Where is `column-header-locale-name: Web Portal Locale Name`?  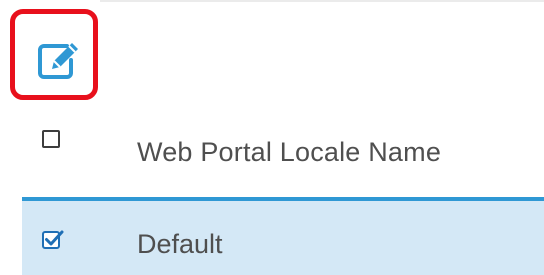
column-header-locale-name: Web Portal Locale Name is located at coordinates (289, 152).